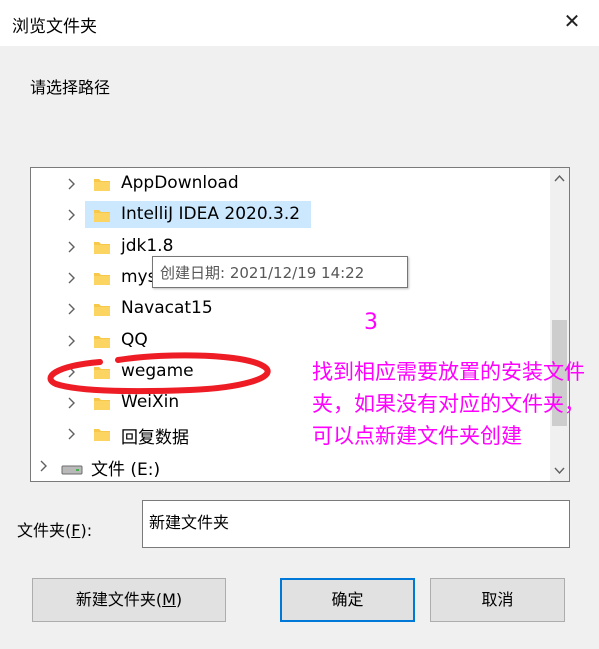 This screenshot has width=599, height=649. I want to click on red-circle-annotation, so click(159, 373).